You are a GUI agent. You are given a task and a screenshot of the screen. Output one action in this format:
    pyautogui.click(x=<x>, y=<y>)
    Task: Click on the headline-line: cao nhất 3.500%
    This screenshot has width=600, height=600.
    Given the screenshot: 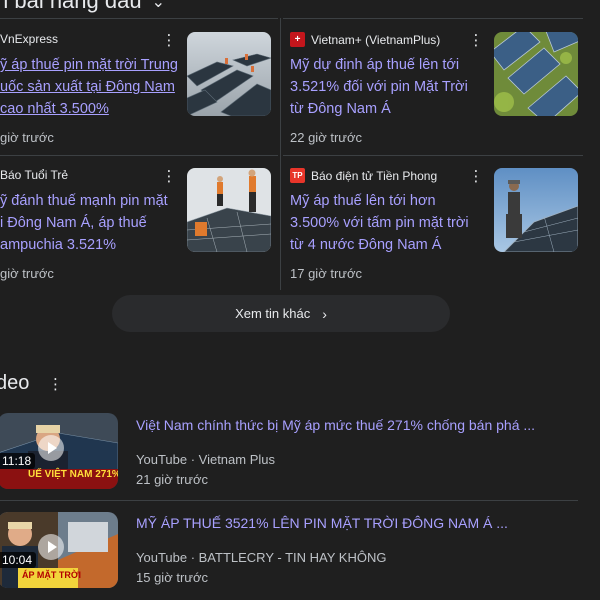 What is the action you would take?
    pyautogui.click(x=54, y=109)
    